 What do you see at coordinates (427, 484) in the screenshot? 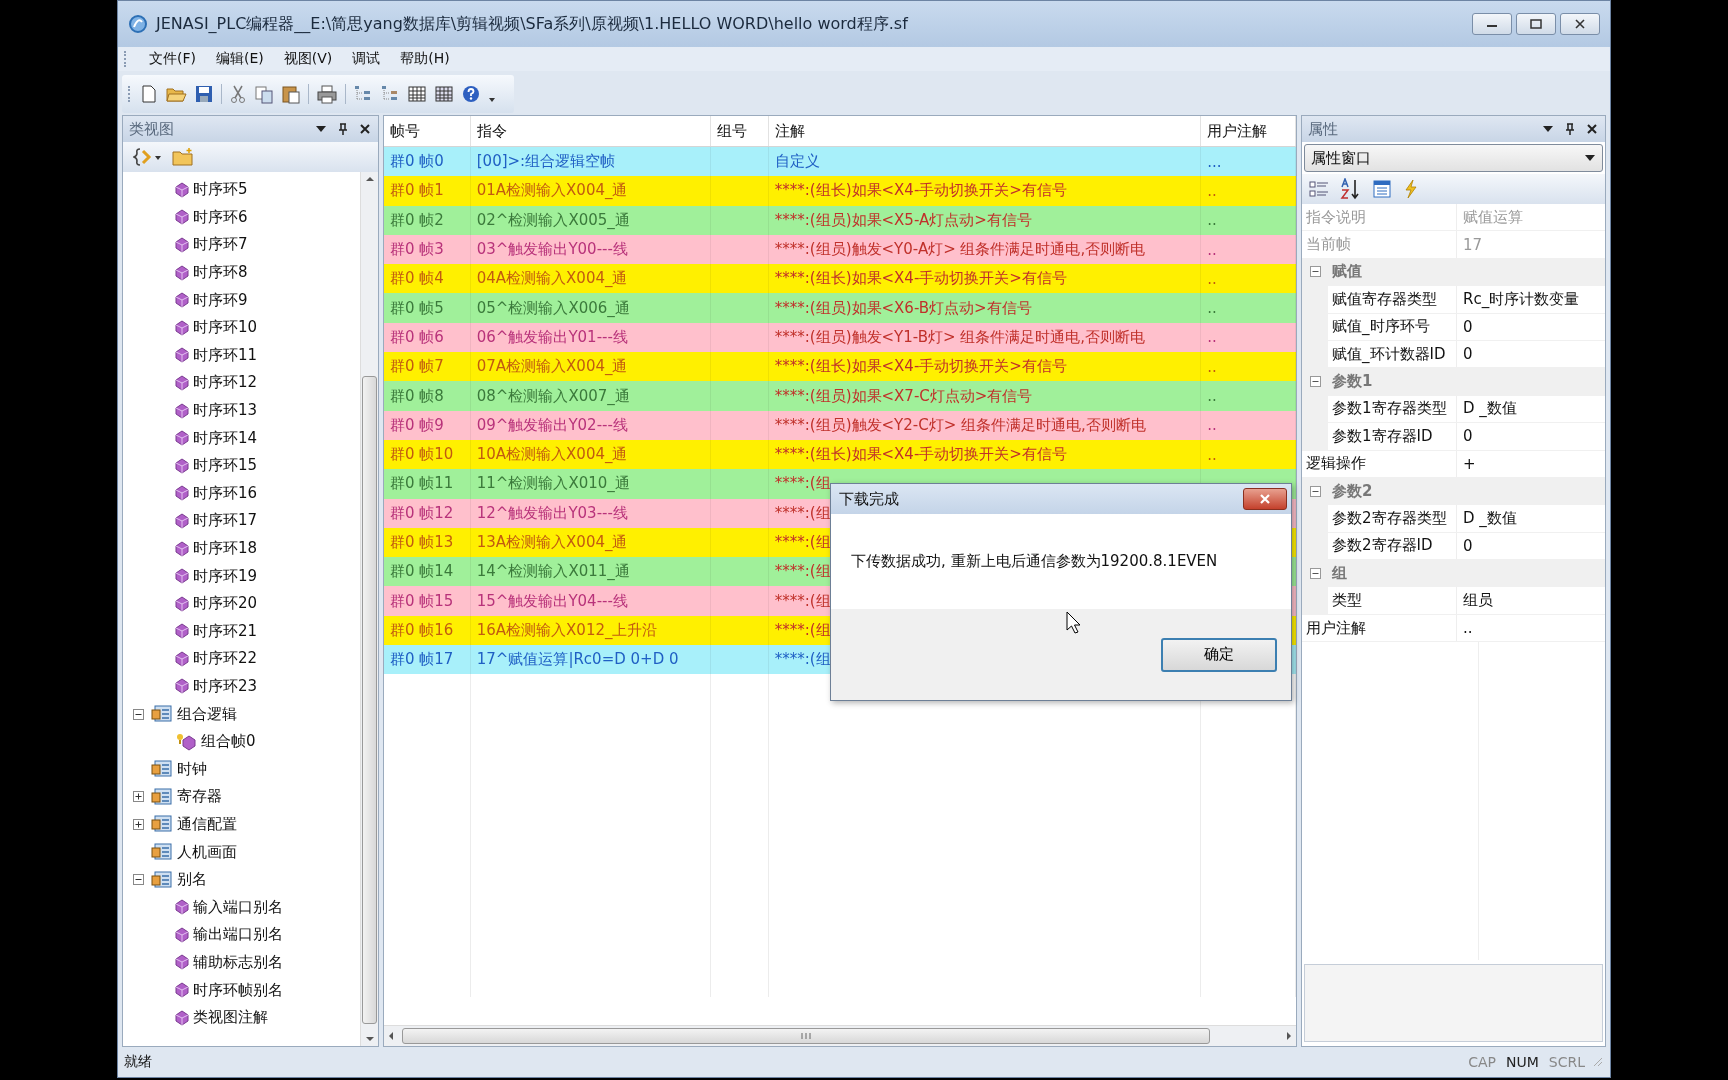
I see `table-cell: 群0 帧11` at bounding box center [427, 484].